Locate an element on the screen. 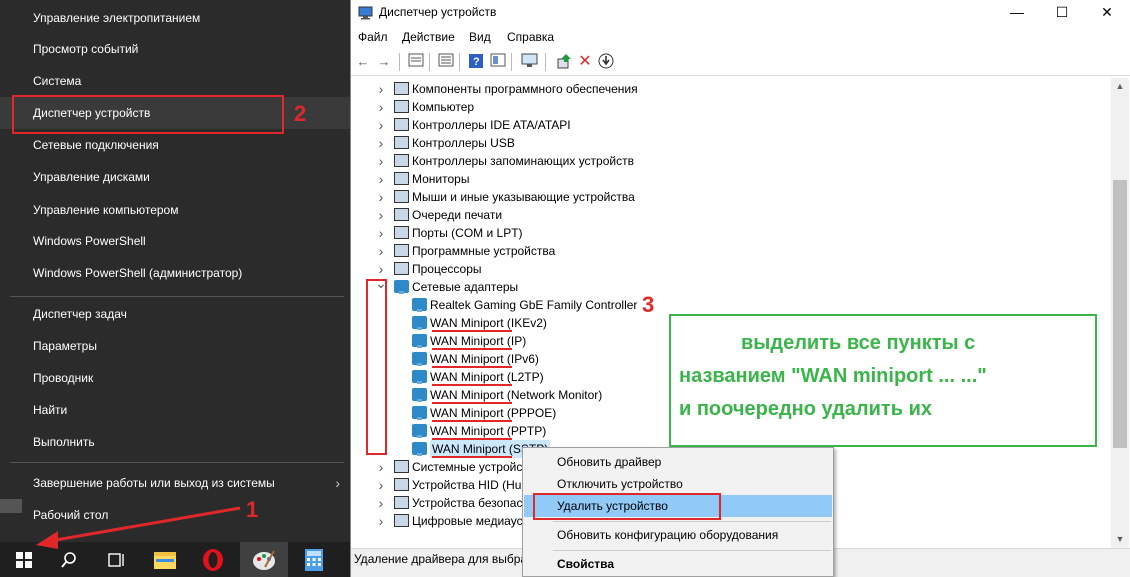  note-line-3: и поочередно удалить их is located at coordinates (805, 409).